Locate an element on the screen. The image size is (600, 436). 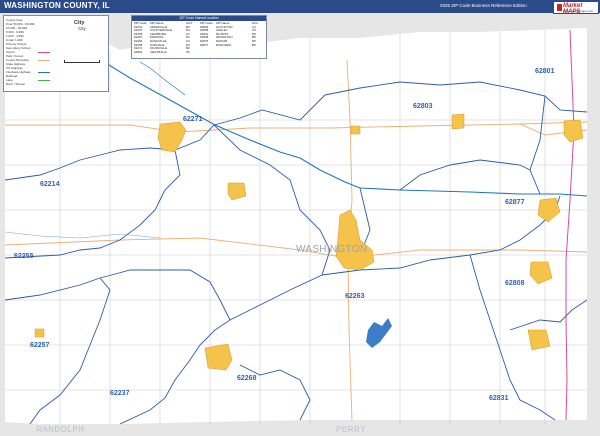
town-north is located at coordinates (355, 130).